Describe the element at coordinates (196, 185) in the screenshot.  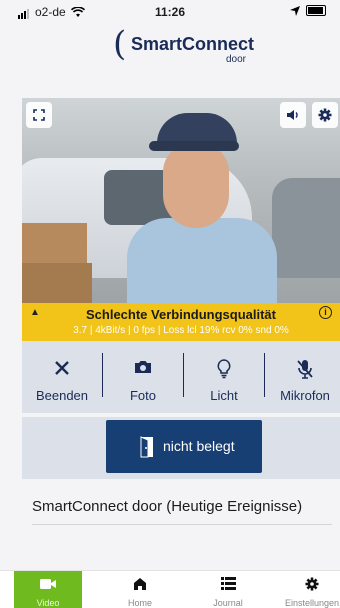
I see `person-face` at that location.